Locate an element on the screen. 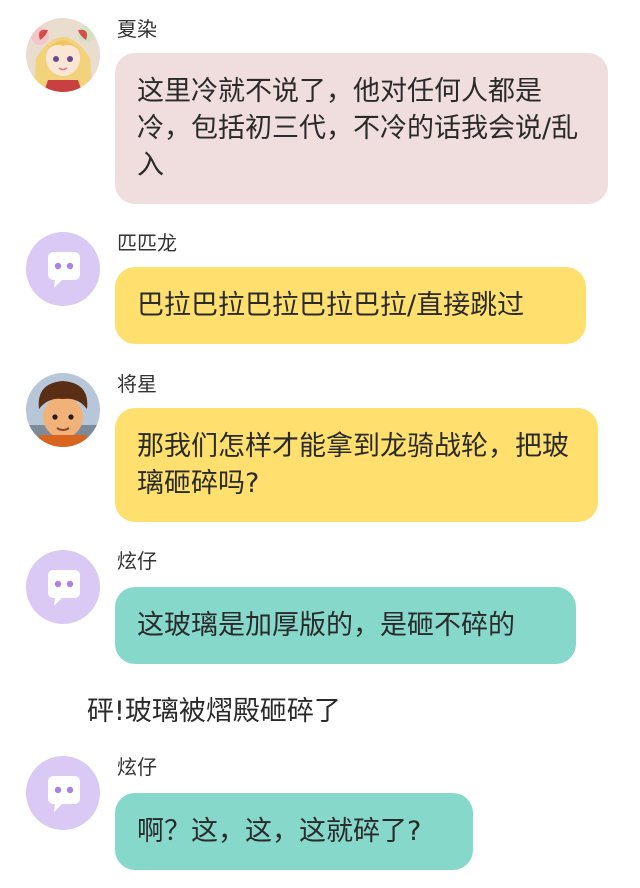 This screenshot has width=640, height=888. message-bubble: 巴拉巴拉巴拉巴拉巴拉/直接跳过 is located at coordinates (350, 305).